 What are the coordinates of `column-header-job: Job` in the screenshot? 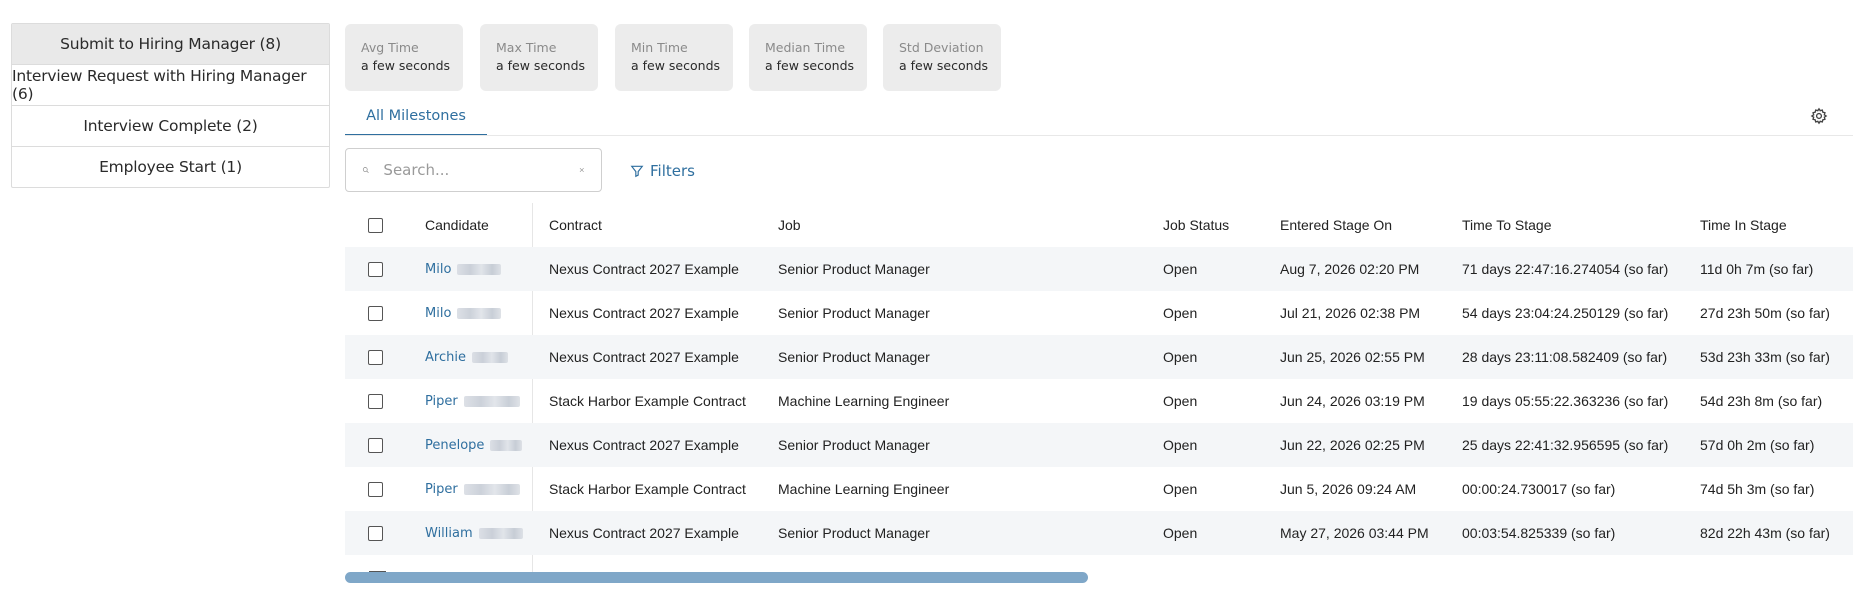 It's located at (789, 225).